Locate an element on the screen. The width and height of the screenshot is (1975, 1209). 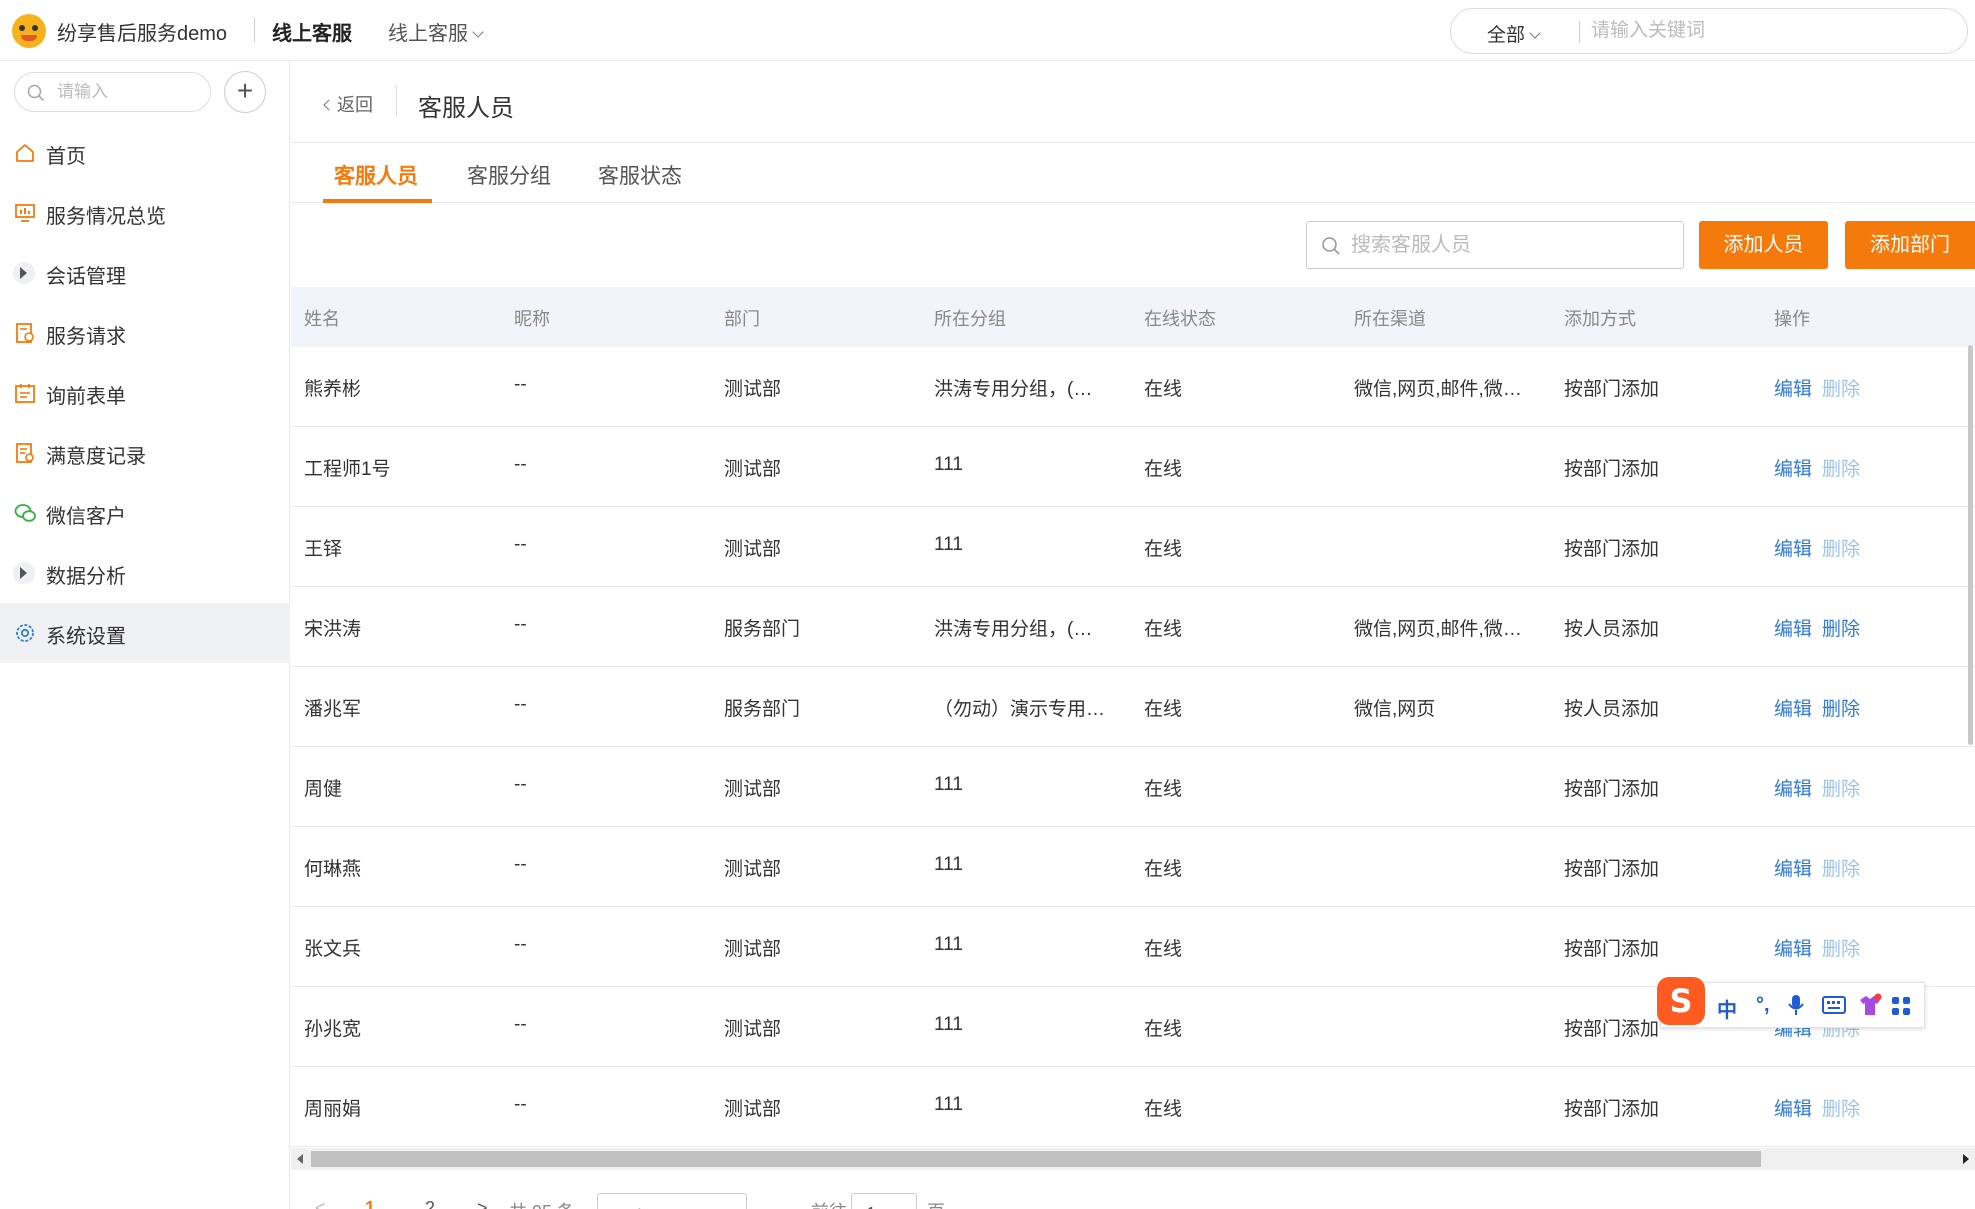
sidebar-item-label: 数据分析 is located at coordinates (86, 577).